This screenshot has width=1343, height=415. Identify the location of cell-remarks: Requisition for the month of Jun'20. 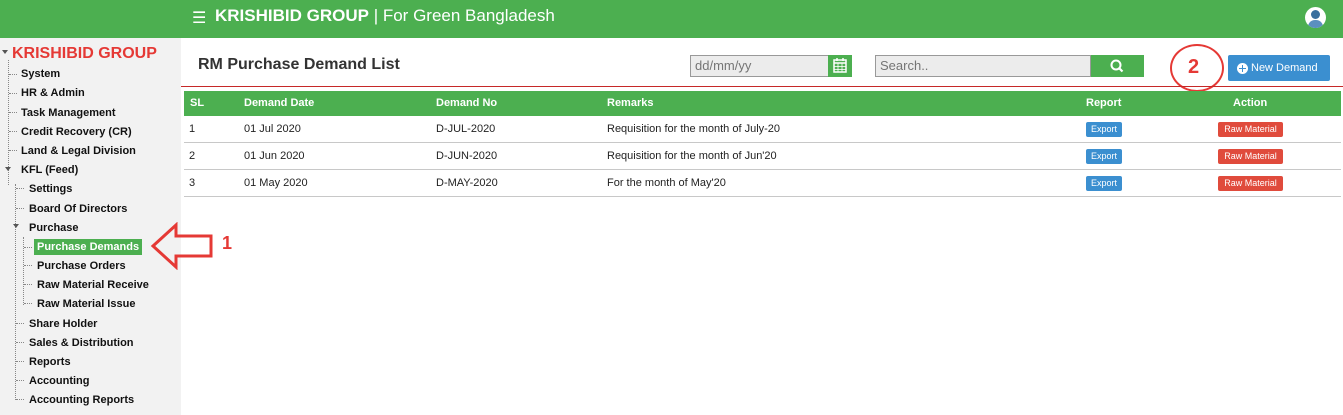
(692, 156).